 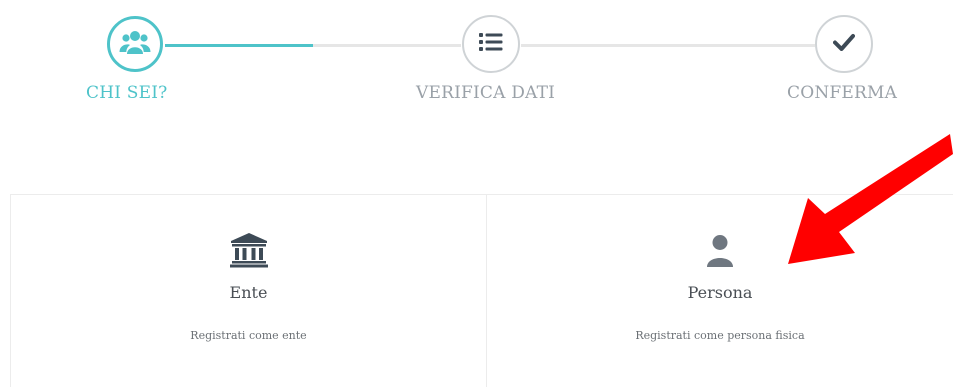 I want to click on step-conferma-button, so click(x=844, y=44).